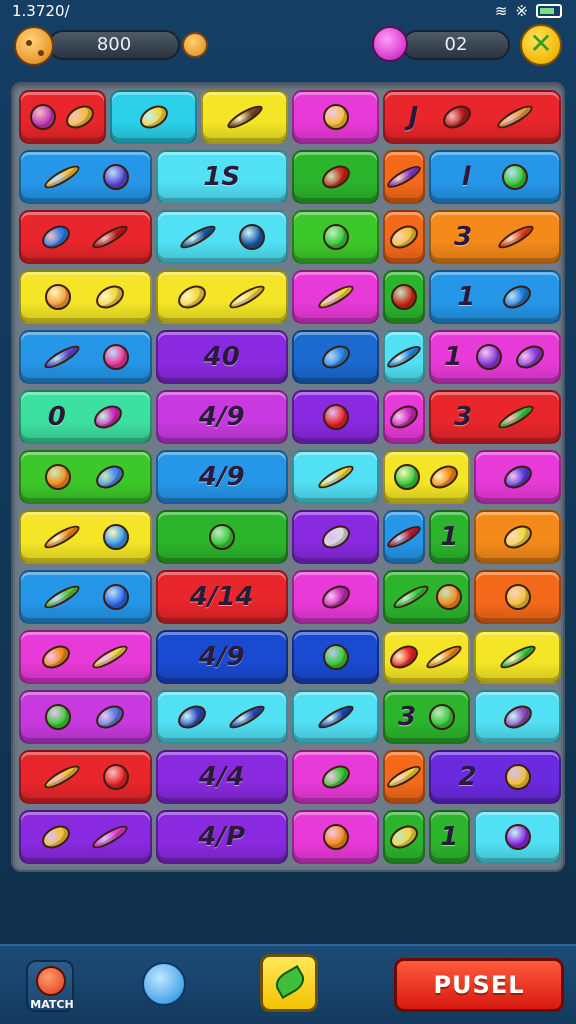 This screenshot has height=1024, width=576. I want to click on battery-icon, so click(549, 11).